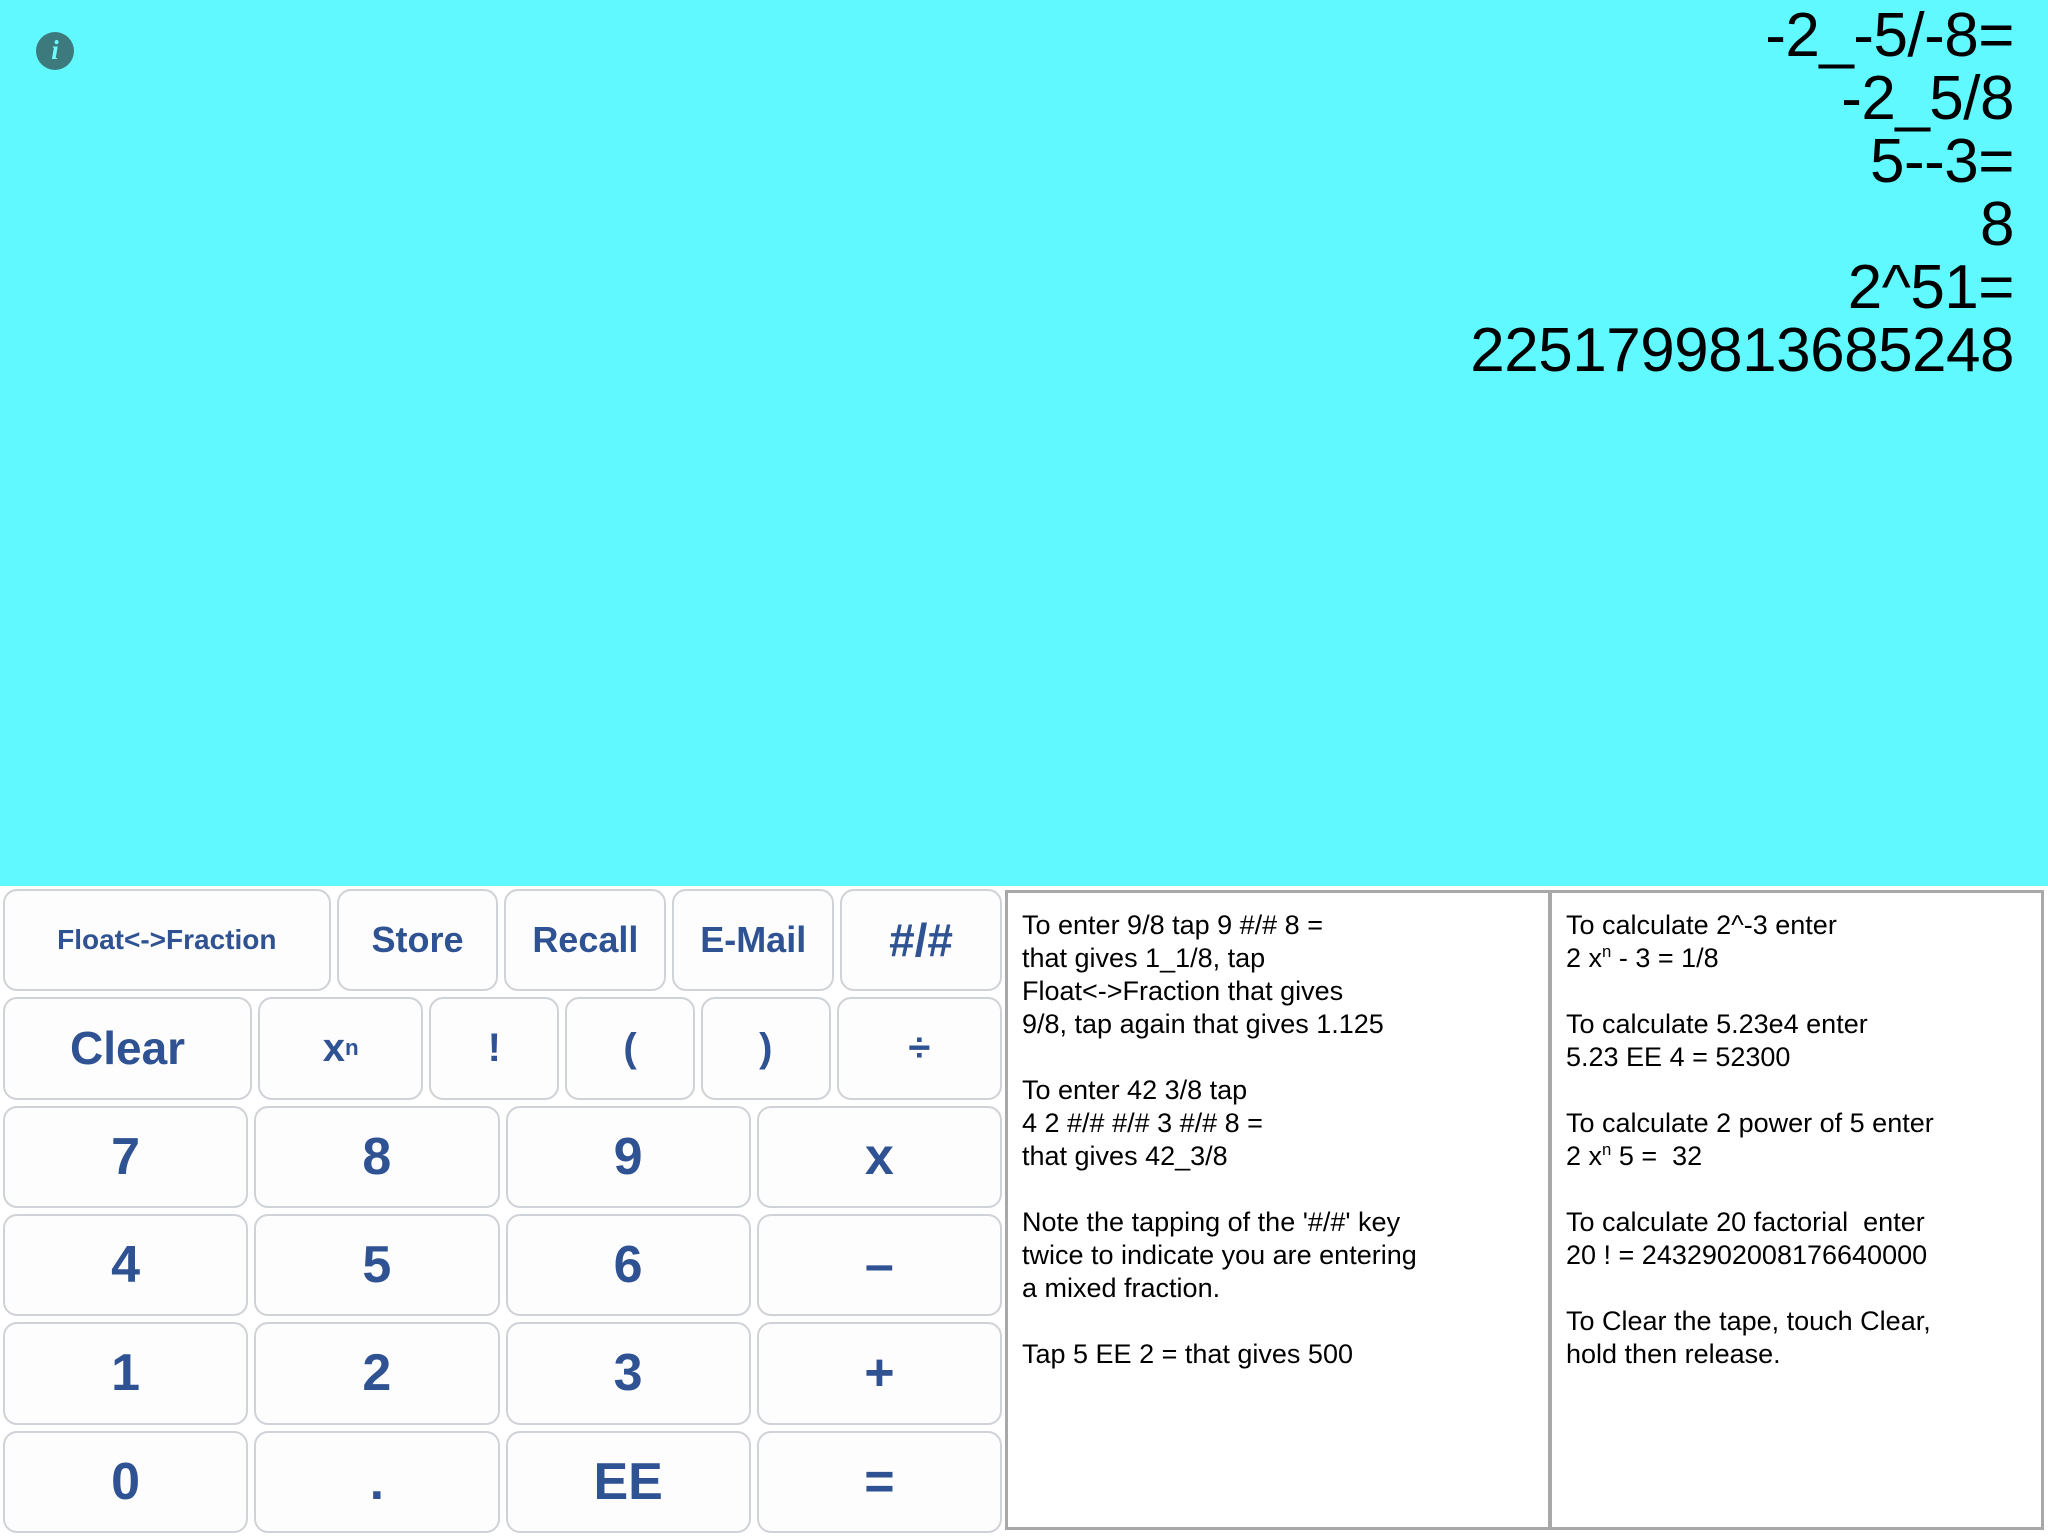 This screenshot has width=2048, height=1536. I want to click on tape-line: 2251799813685248, so click(1742, 350).